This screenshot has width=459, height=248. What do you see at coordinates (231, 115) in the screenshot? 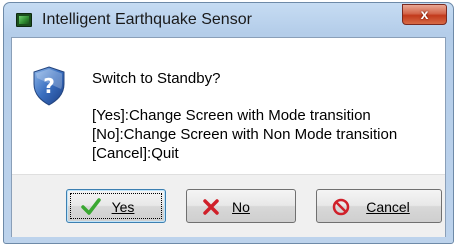
I see `detail-line-yes: [Yes]:Change Screen with Mode transition` at bounding box center [231, 115].